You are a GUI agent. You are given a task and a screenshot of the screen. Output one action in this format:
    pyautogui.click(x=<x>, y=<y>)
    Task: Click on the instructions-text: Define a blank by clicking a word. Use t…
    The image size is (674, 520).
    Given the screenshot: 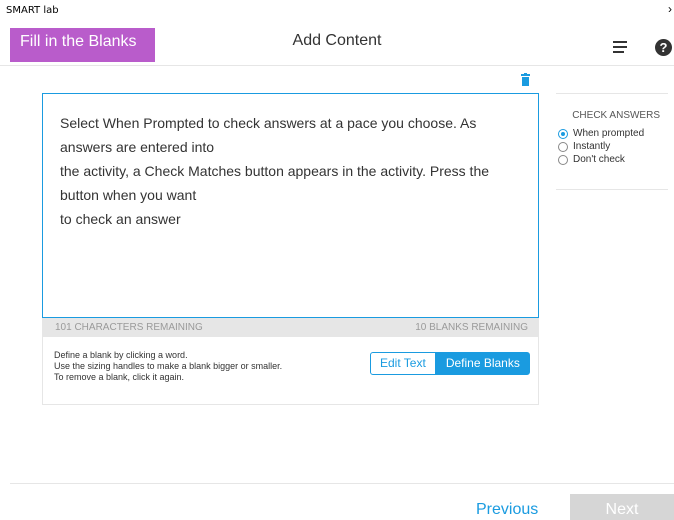 What is the action you would take?
    pyautogui.click(x=168, y=366)
    